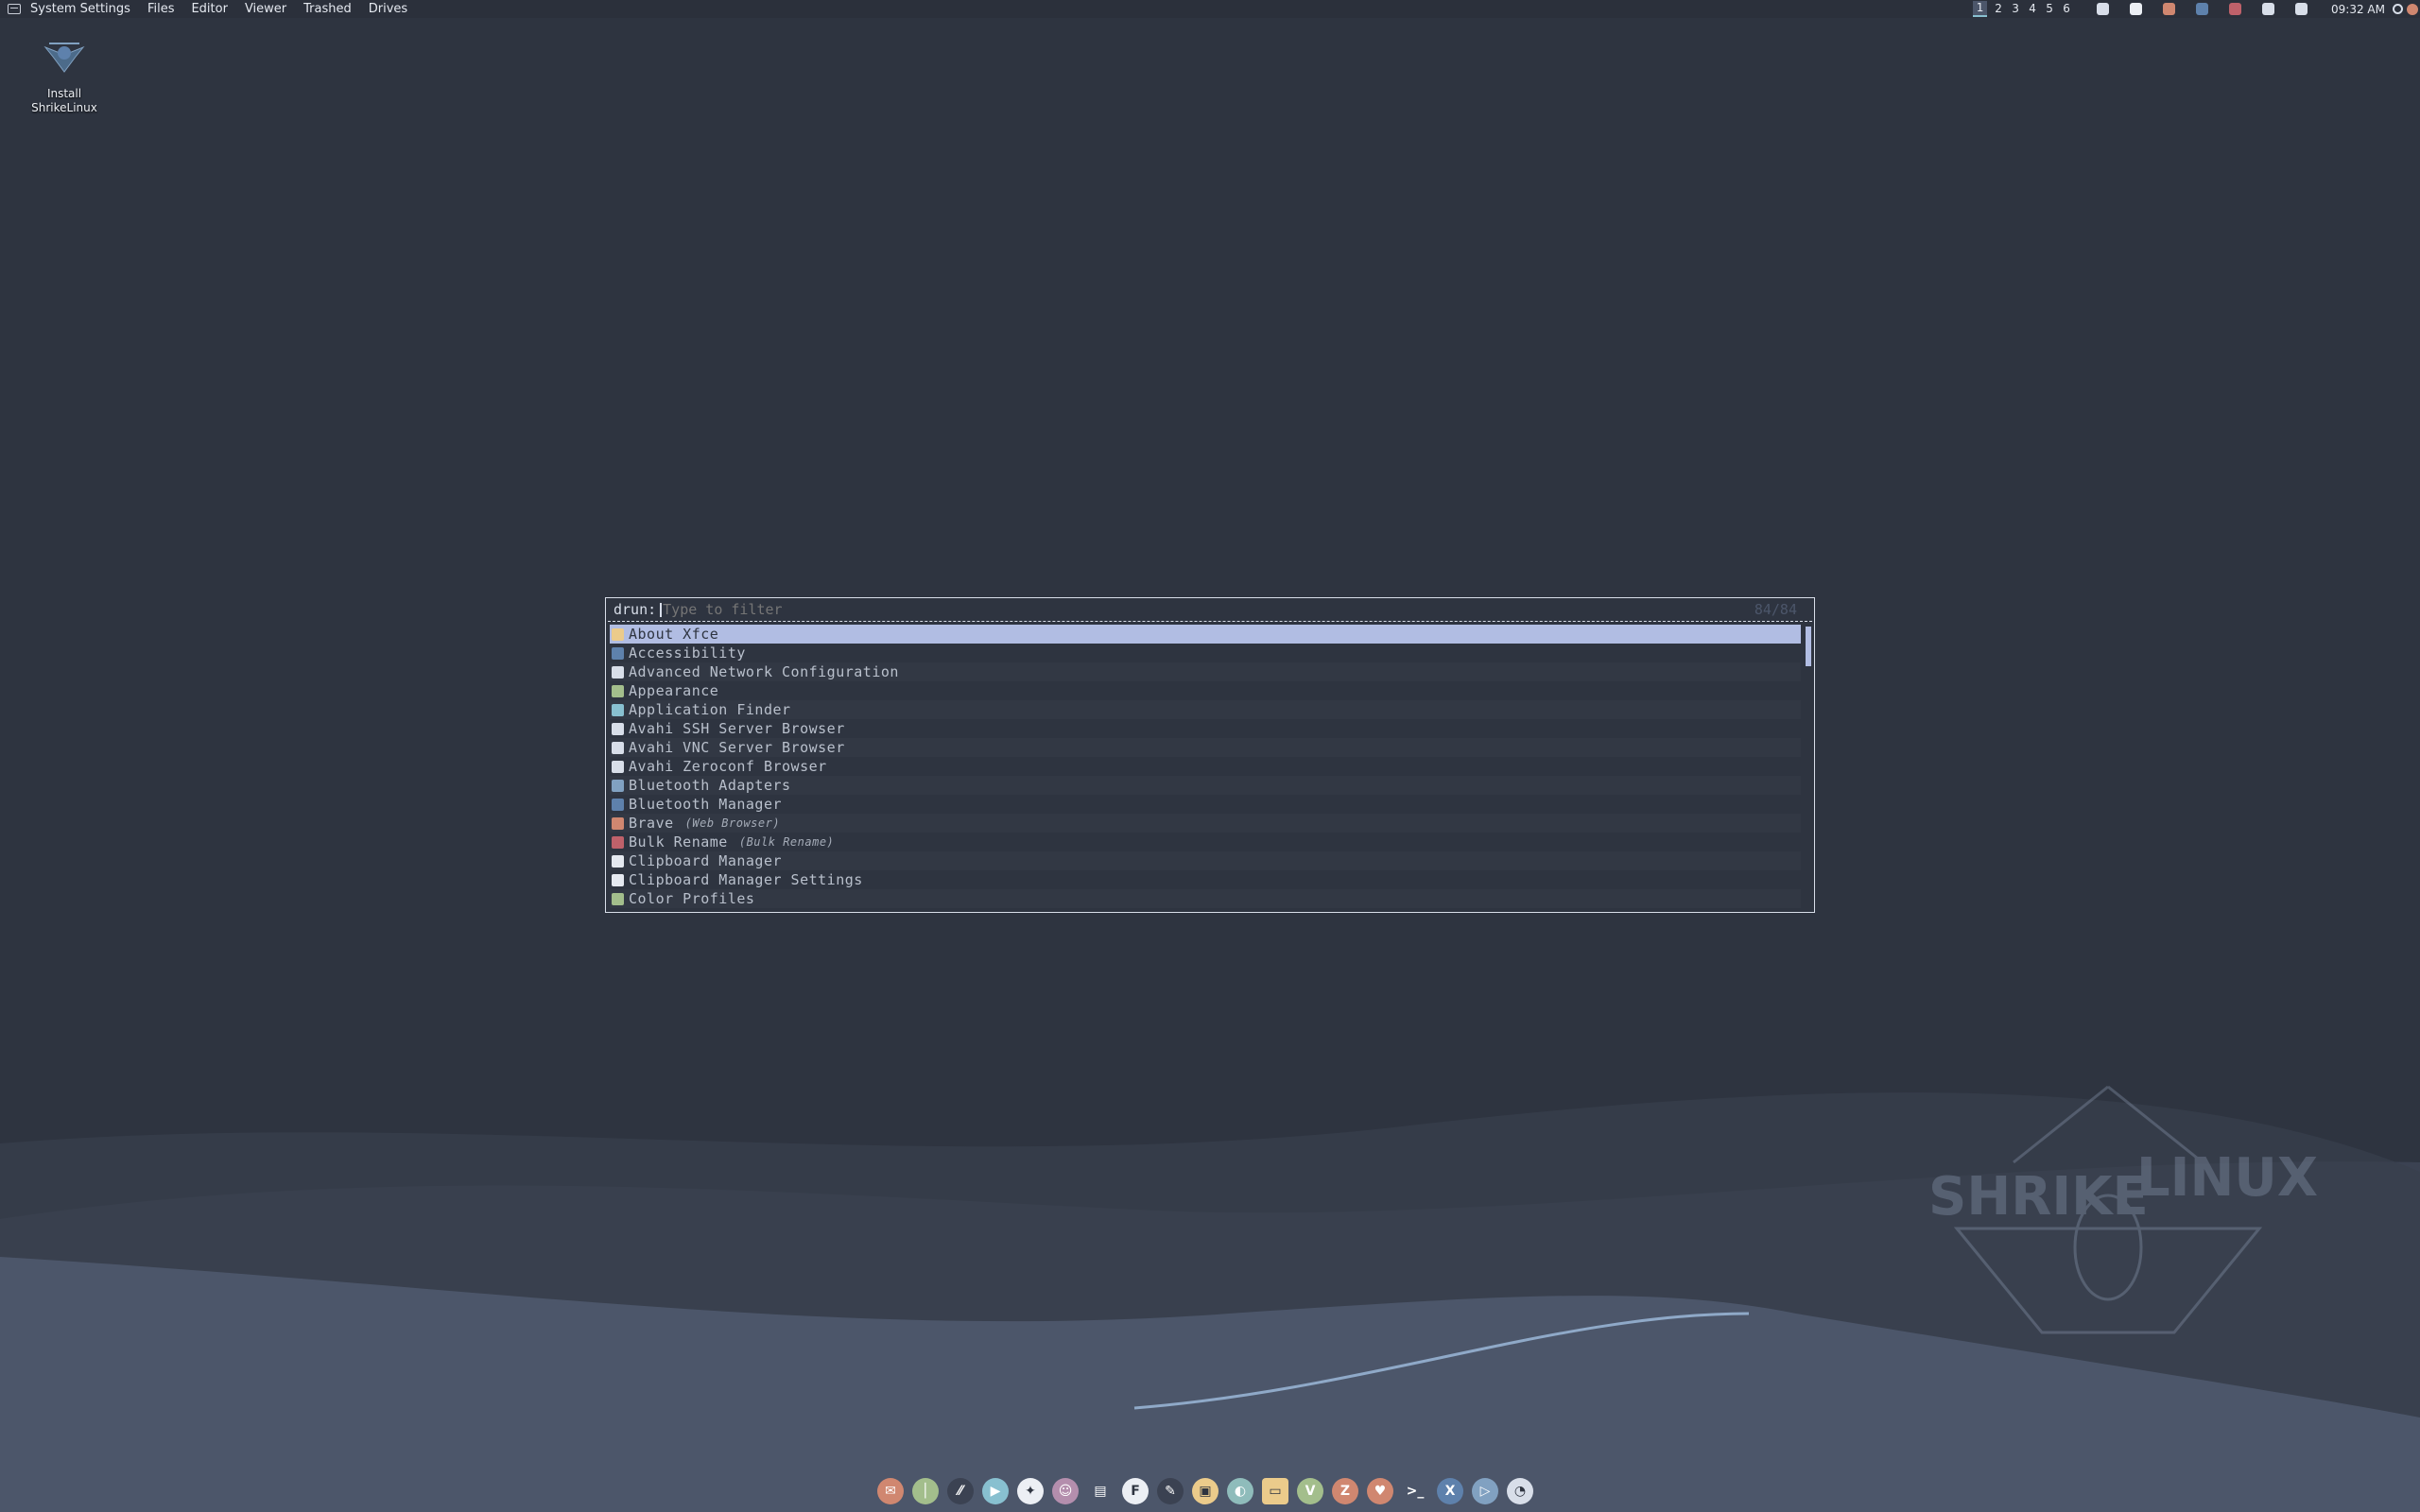  I want to click on search-icon, so click(2398, 9).